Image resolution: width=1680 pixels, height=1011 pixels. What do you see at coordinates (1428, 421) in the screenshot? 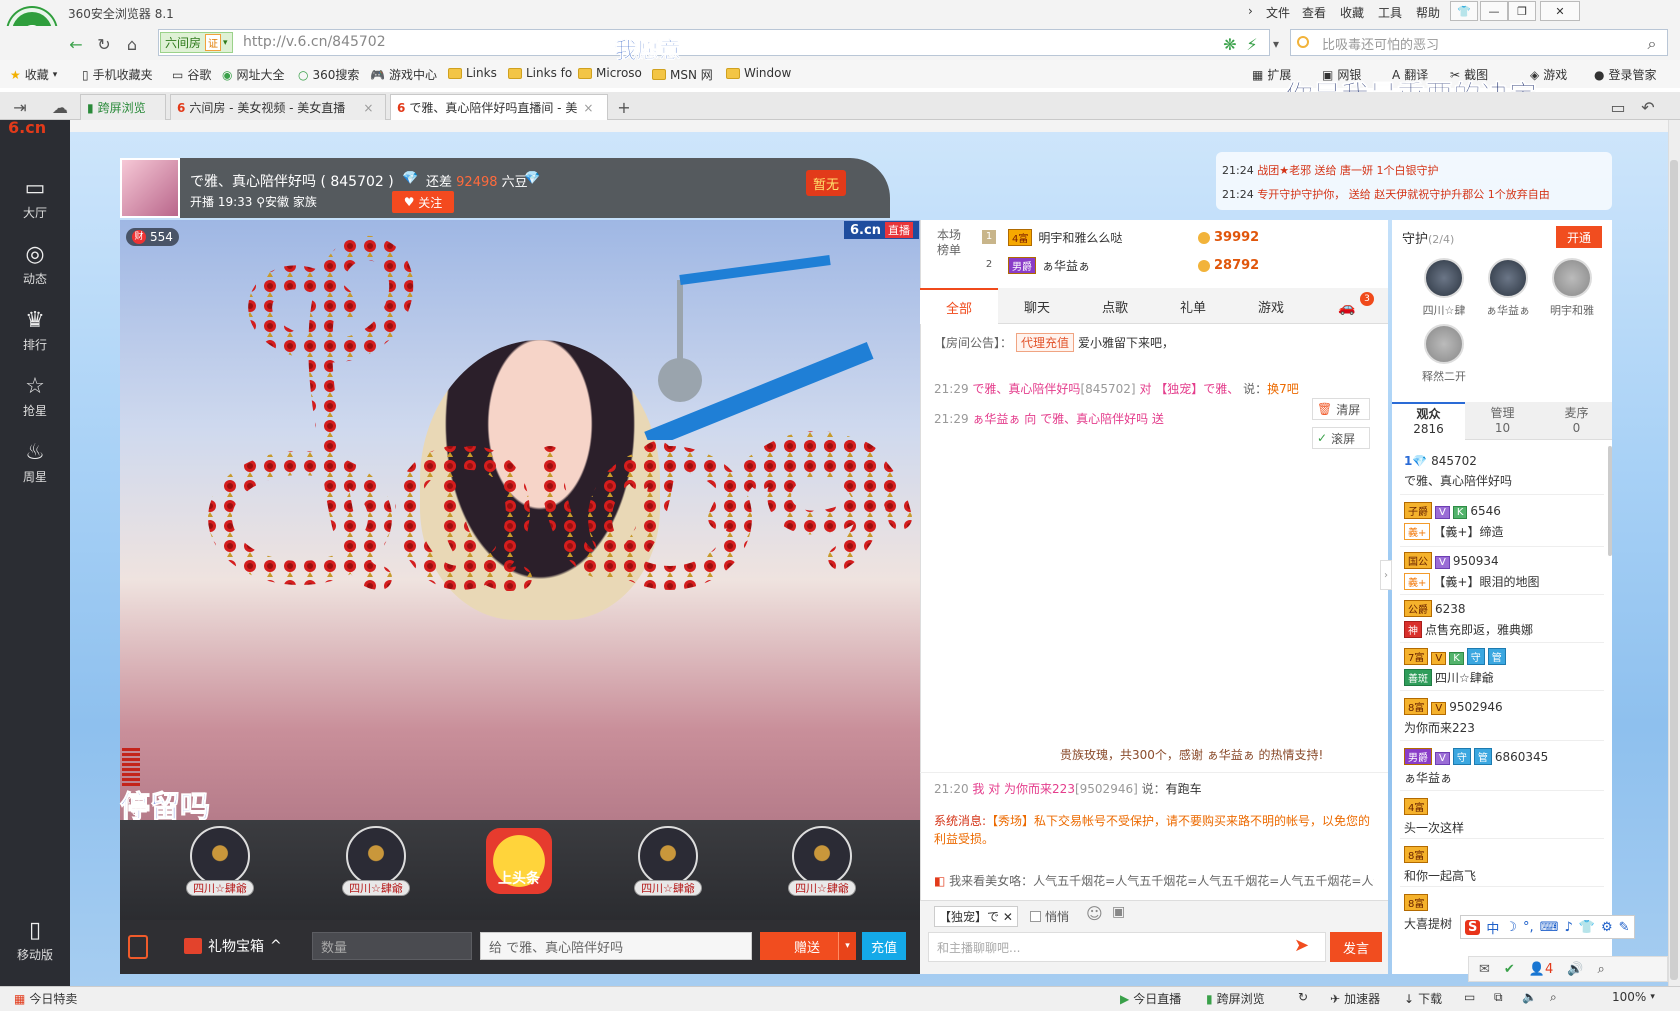
I see `tab-audience: 观众 2816` at bounding box center [1428, 421].